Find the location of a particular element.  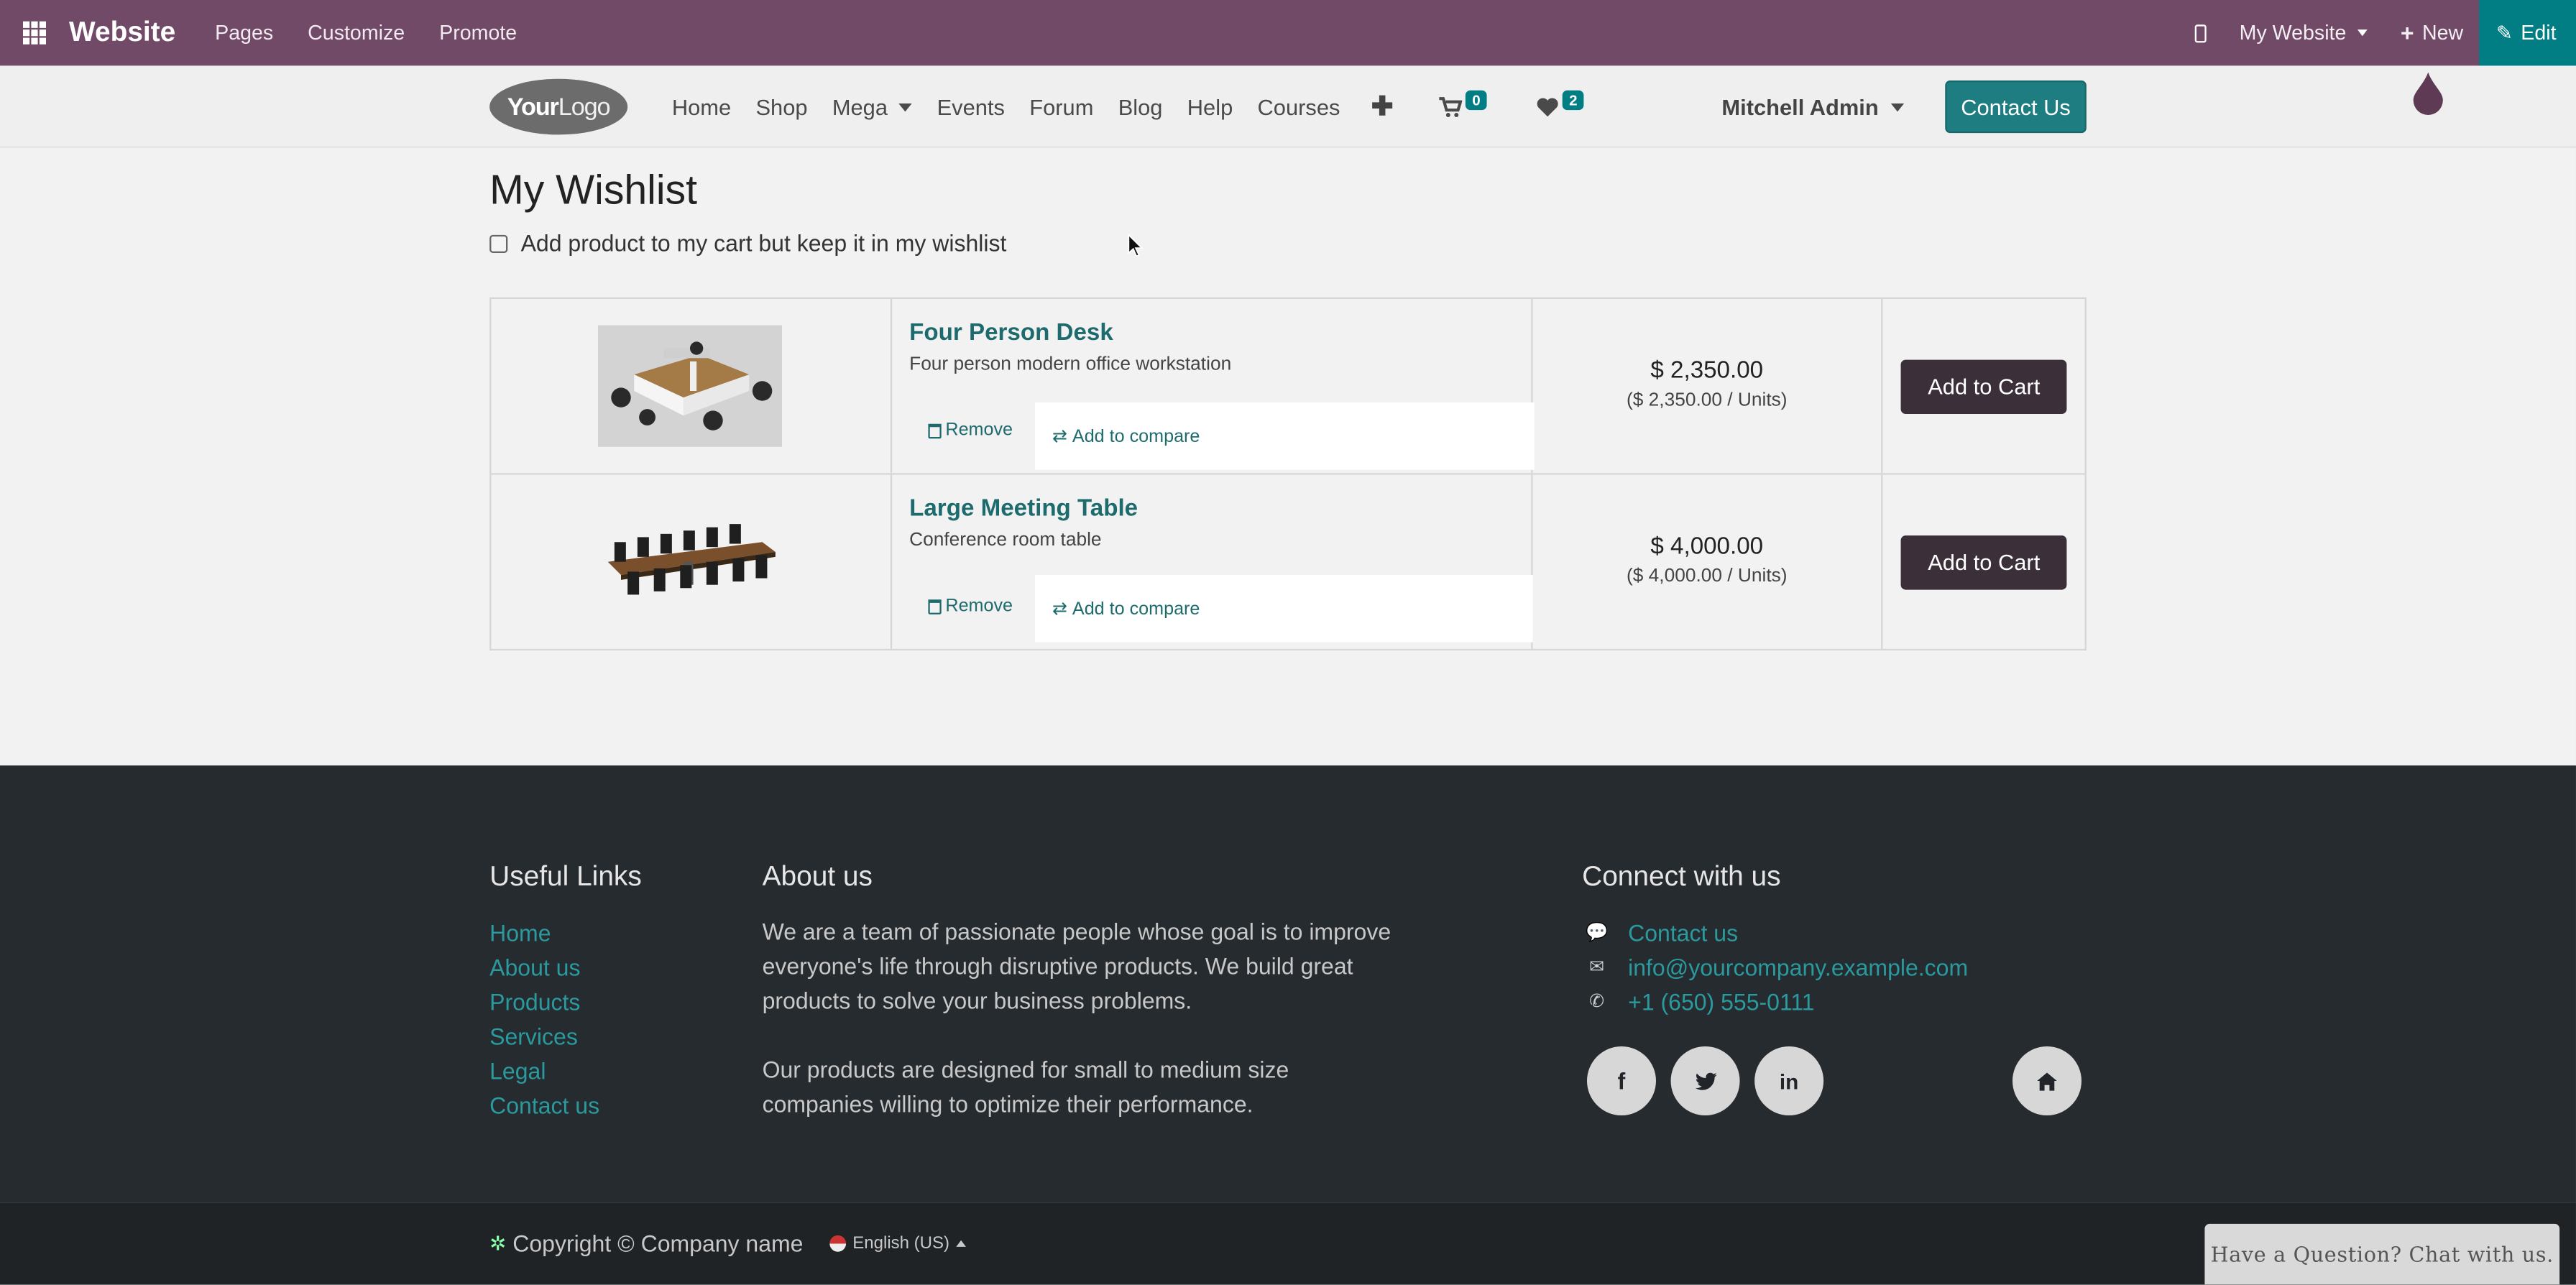

footer-contact-link: Contact us is located at coordinates (1683, 933).